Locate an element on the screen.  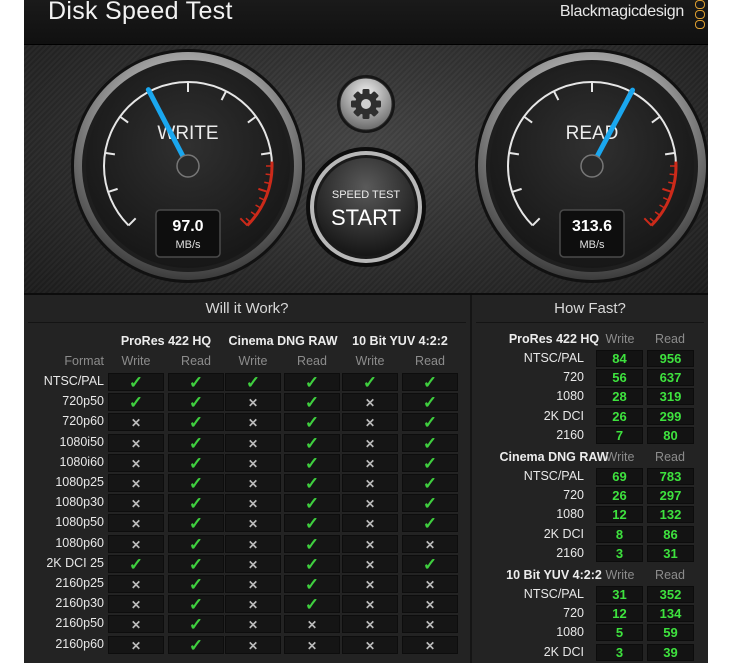
how-fast-write-value: 7 is located at coordinates (619, 435).